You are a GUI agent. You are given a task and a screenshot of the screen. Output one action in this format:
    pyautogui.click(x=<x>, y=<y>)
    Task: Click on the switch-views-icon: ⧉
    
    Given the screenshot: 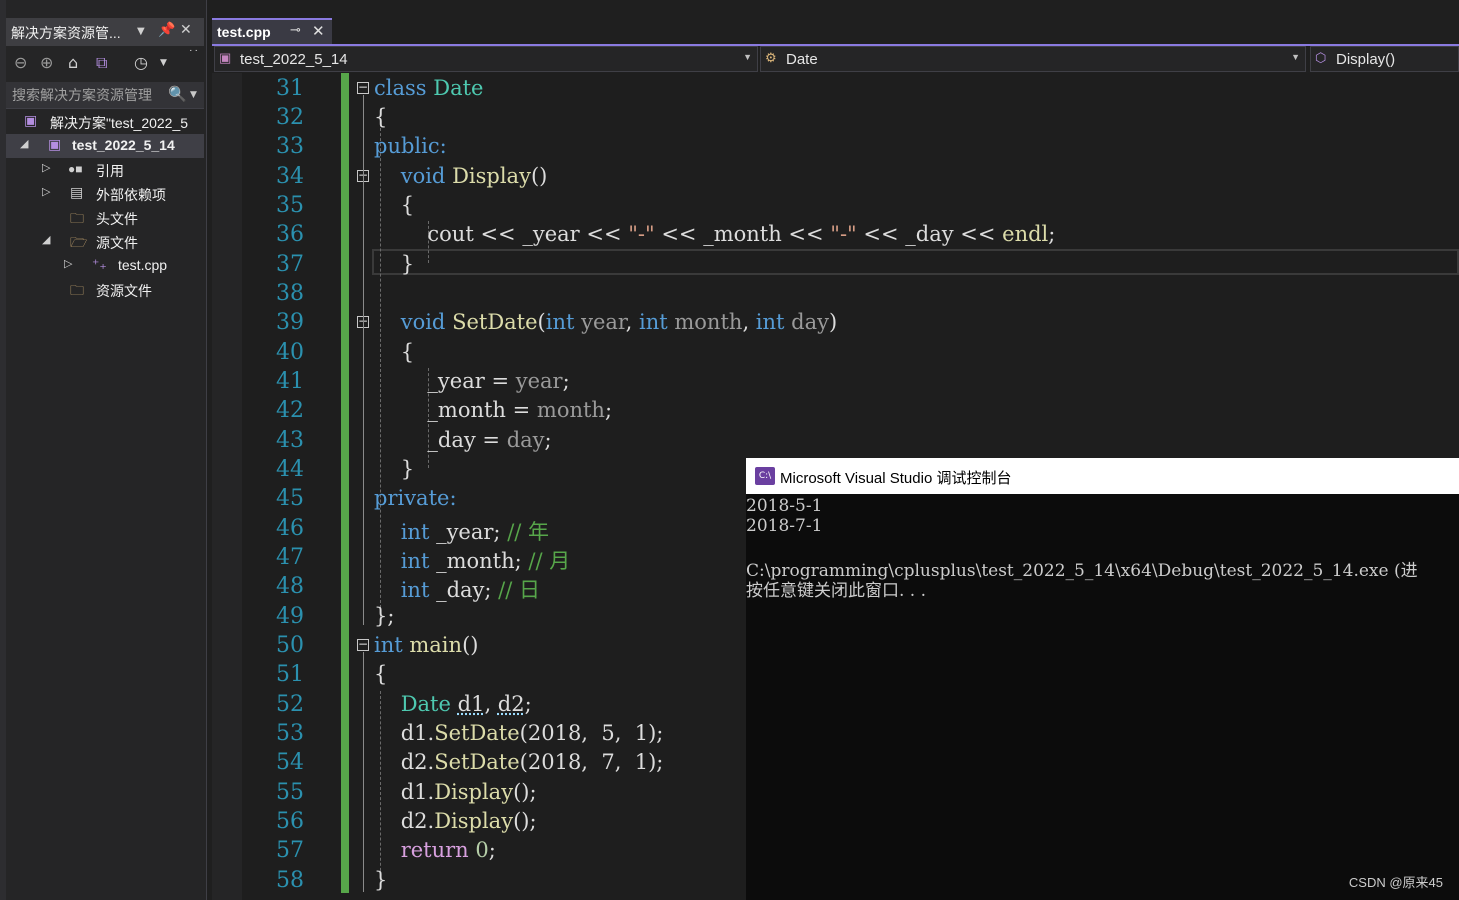 What is the action you would take?
    pyautogui.click(x=101, y=63)
    